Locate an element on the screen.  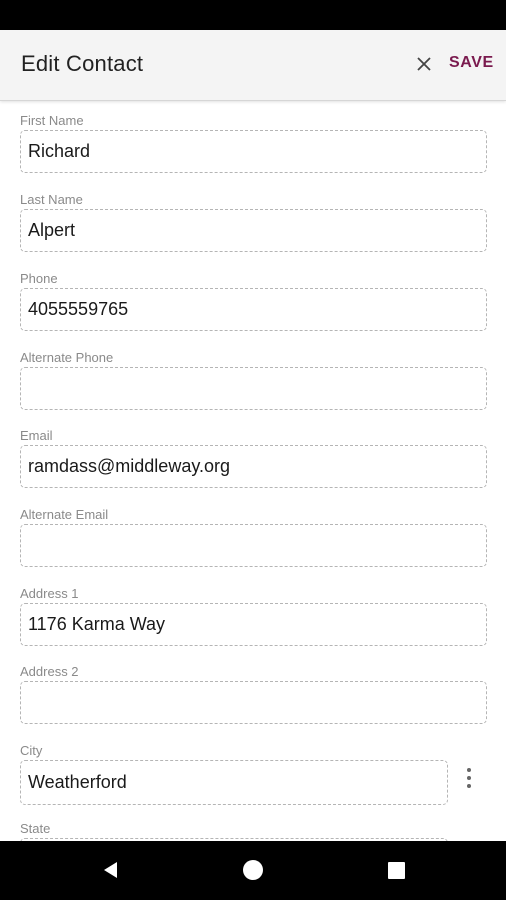
page-title: Edit Contact is located at coordinates (82, 63).